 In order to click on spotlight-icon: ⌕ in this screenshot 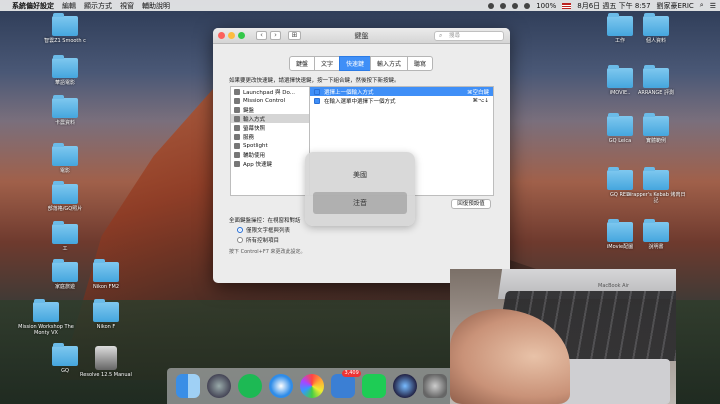, I will do `click(702, 5)`.